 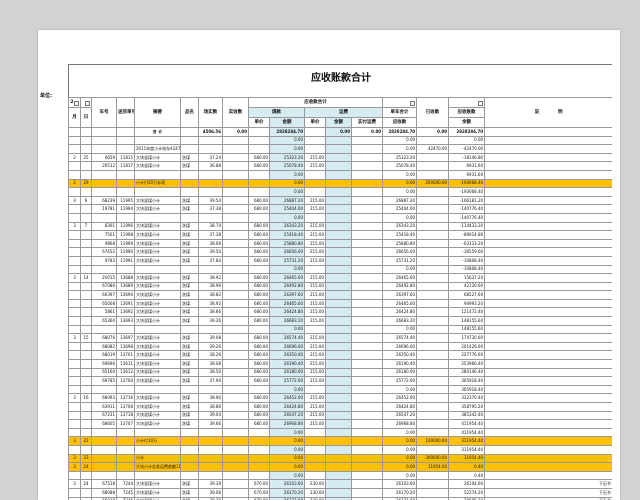 What do you see at coordinates (287, 346) in the screenshot?
I see `cell-amt: 26696.00` at bounding box center [287, 346].